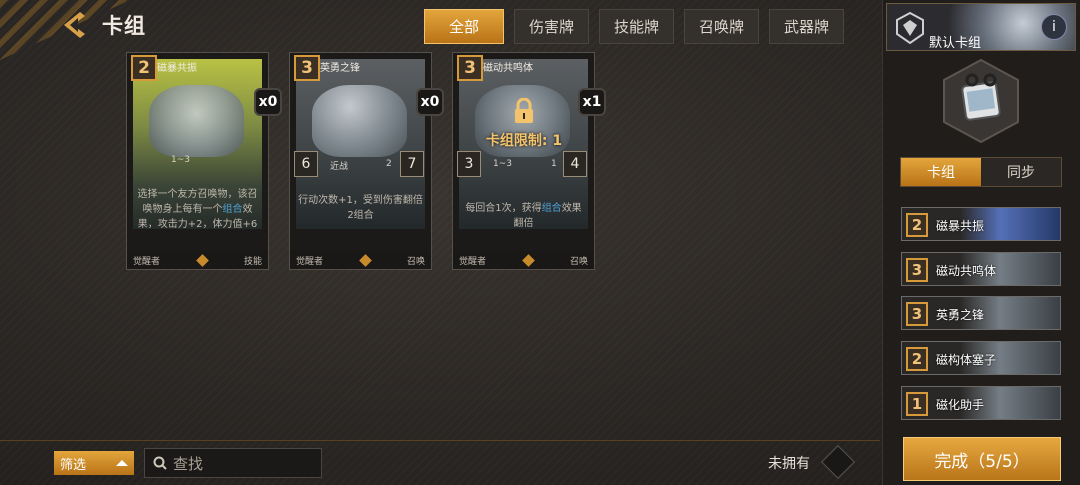  What do you see at coordinates (722, 26) in the screenshot?
I see `tab-summon: 召唤牌` at bounding box center [722, 26].